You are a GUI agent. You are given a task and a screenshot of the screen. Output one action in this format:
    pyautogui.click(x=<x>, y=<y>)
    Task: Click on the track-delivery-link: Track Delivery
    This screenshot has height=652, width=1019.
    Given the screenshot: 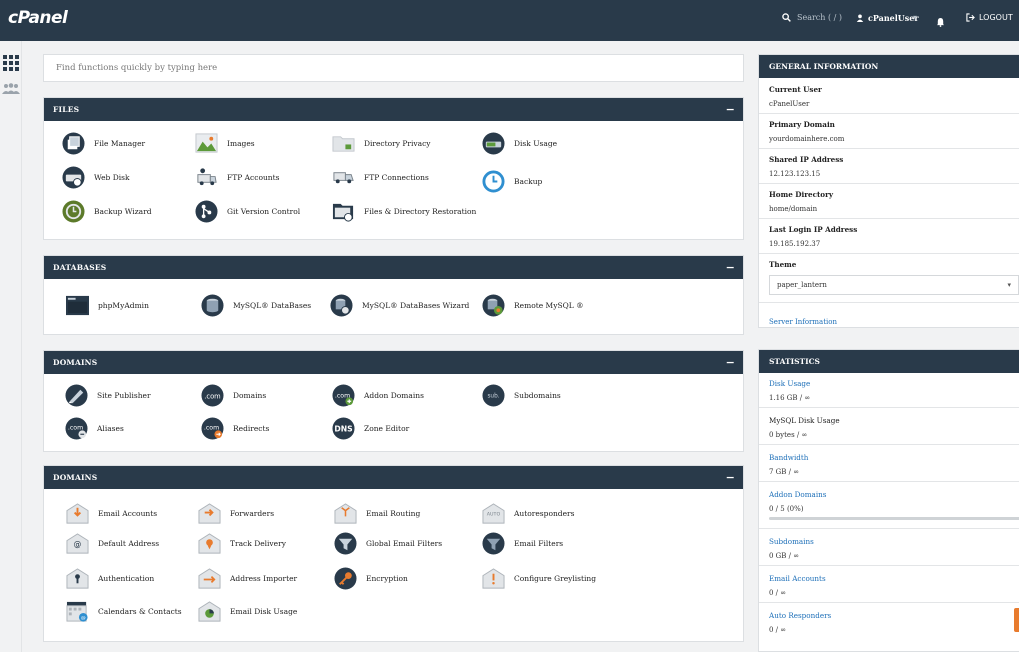 What is the action you would take?
    pyautogui.click(x=242, y=543)
    